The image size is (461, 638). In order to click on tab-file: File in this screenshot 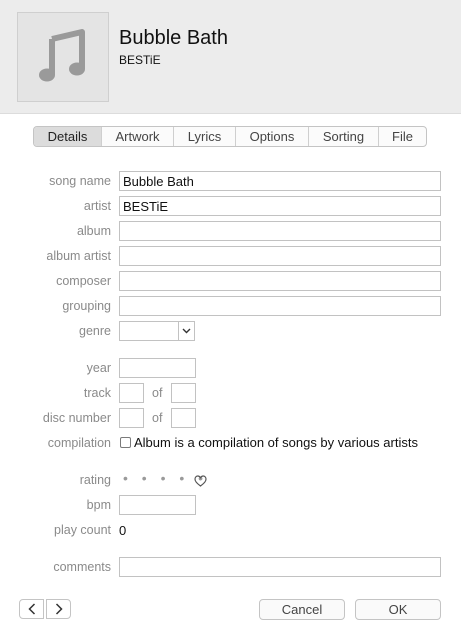, I will do `click(402, 136)`.